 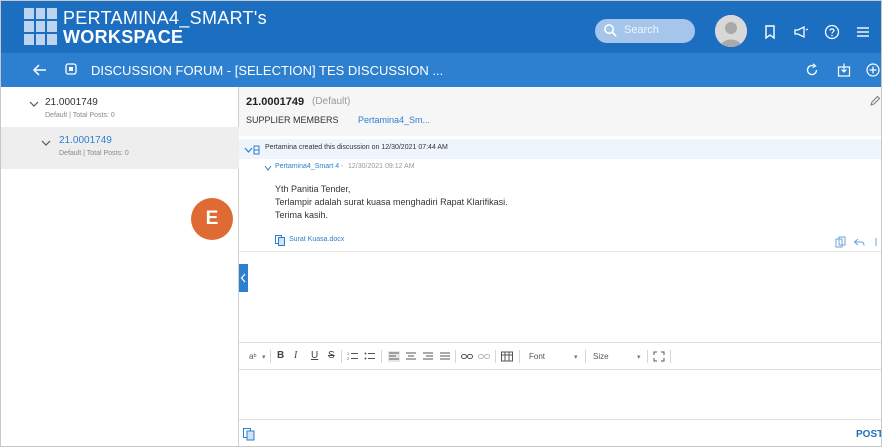 I want to click on strikethrough-button: S, so click(x=331, y=355).